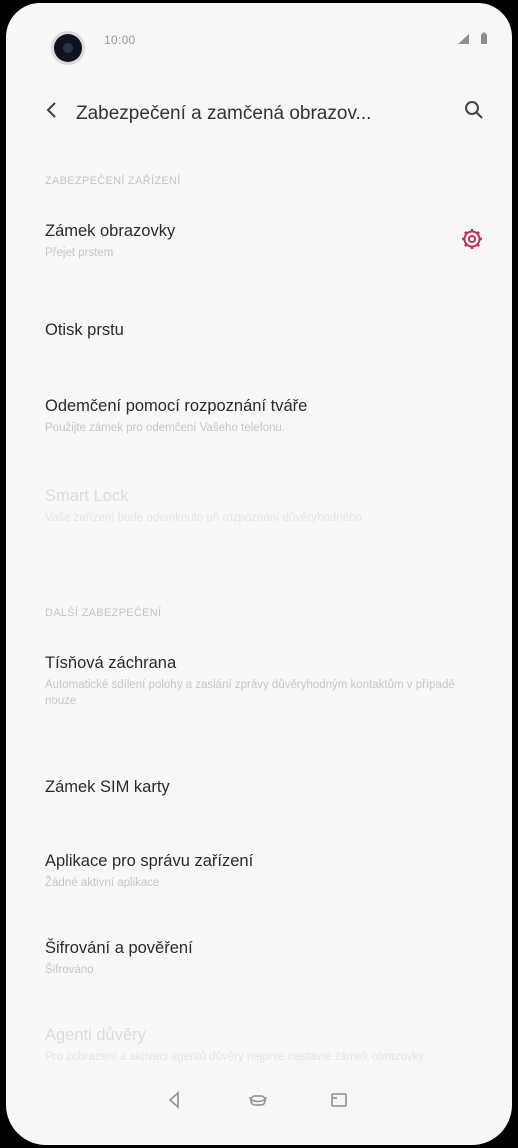 The width and height of the screenshot is (518, 1148). Describe the element at coordinates (119, 948) in the screenshot. I see `item-title: Šifrování a pověření` at that location.